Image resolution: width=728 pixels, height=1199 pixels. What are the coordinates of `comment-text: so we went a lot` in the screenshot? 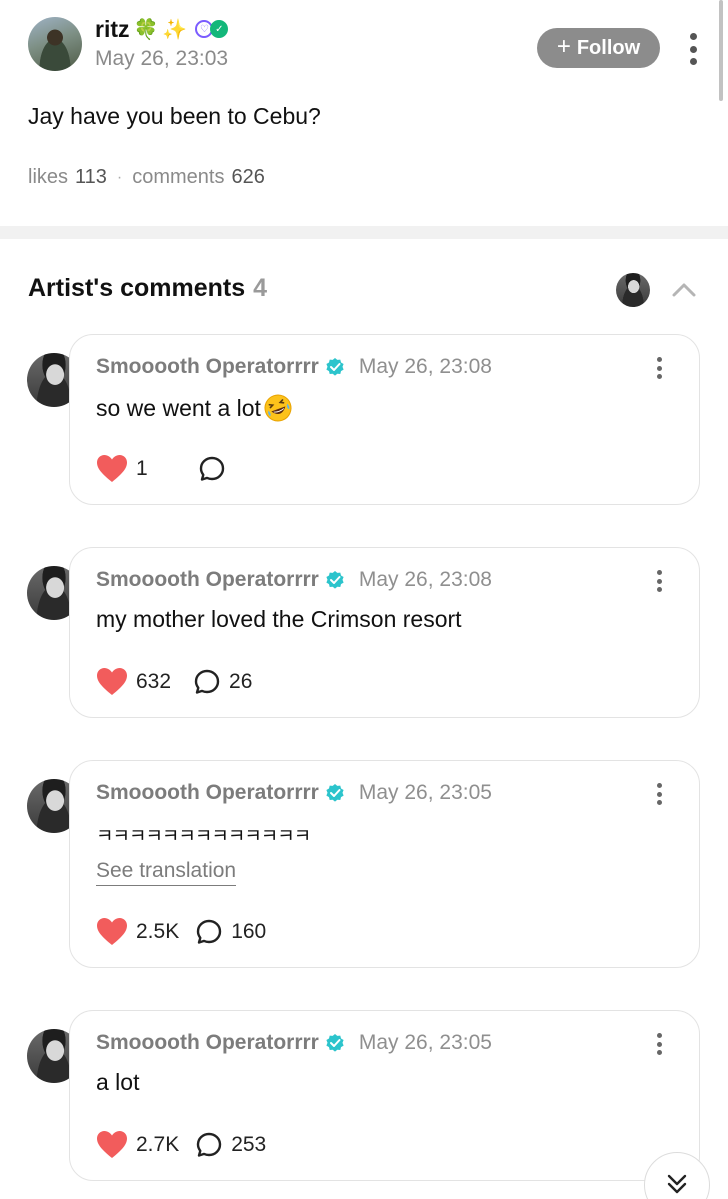 It's located at (194, 408).